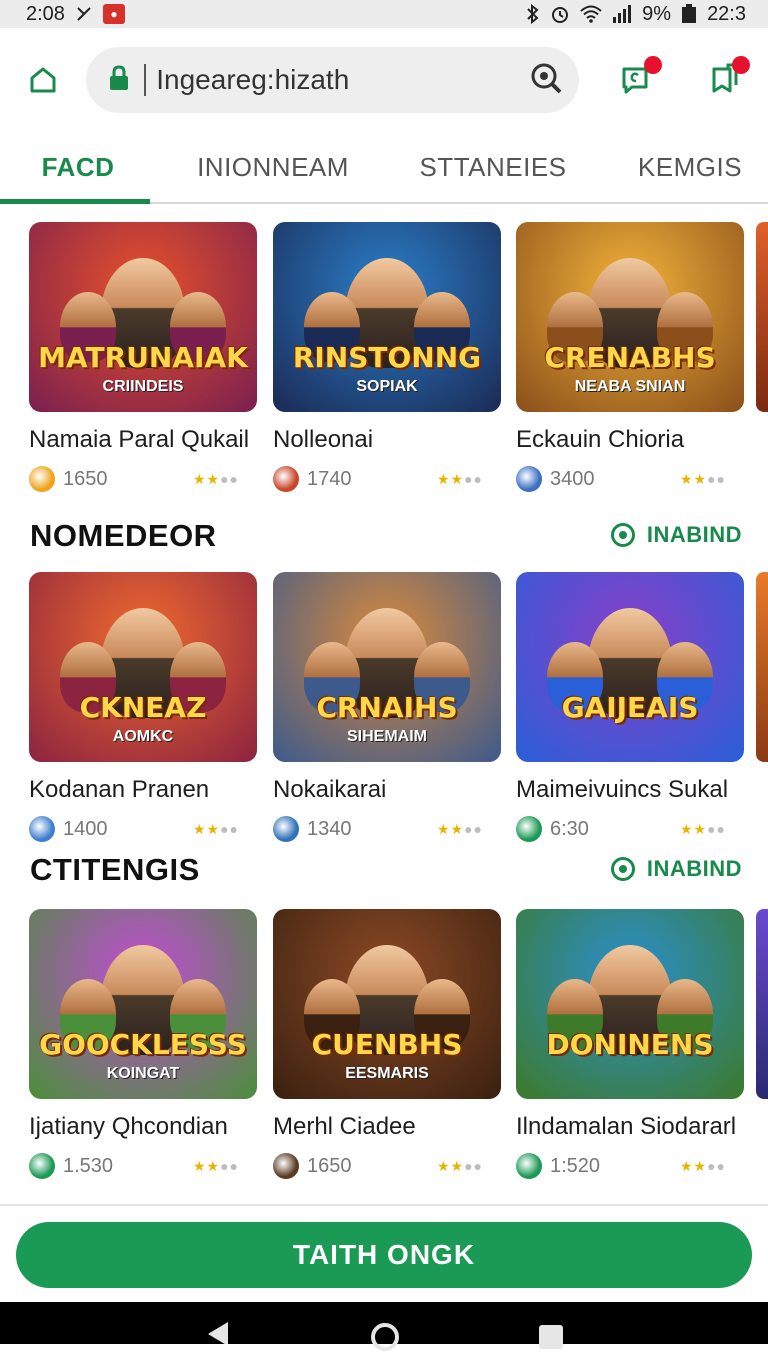 Image resolution: width=768 pixels, height=1357 pixels. What do you see at coordinates (727, 79) in the screenshot?
I see `bookmark-button` at bounding box center [727, 79].